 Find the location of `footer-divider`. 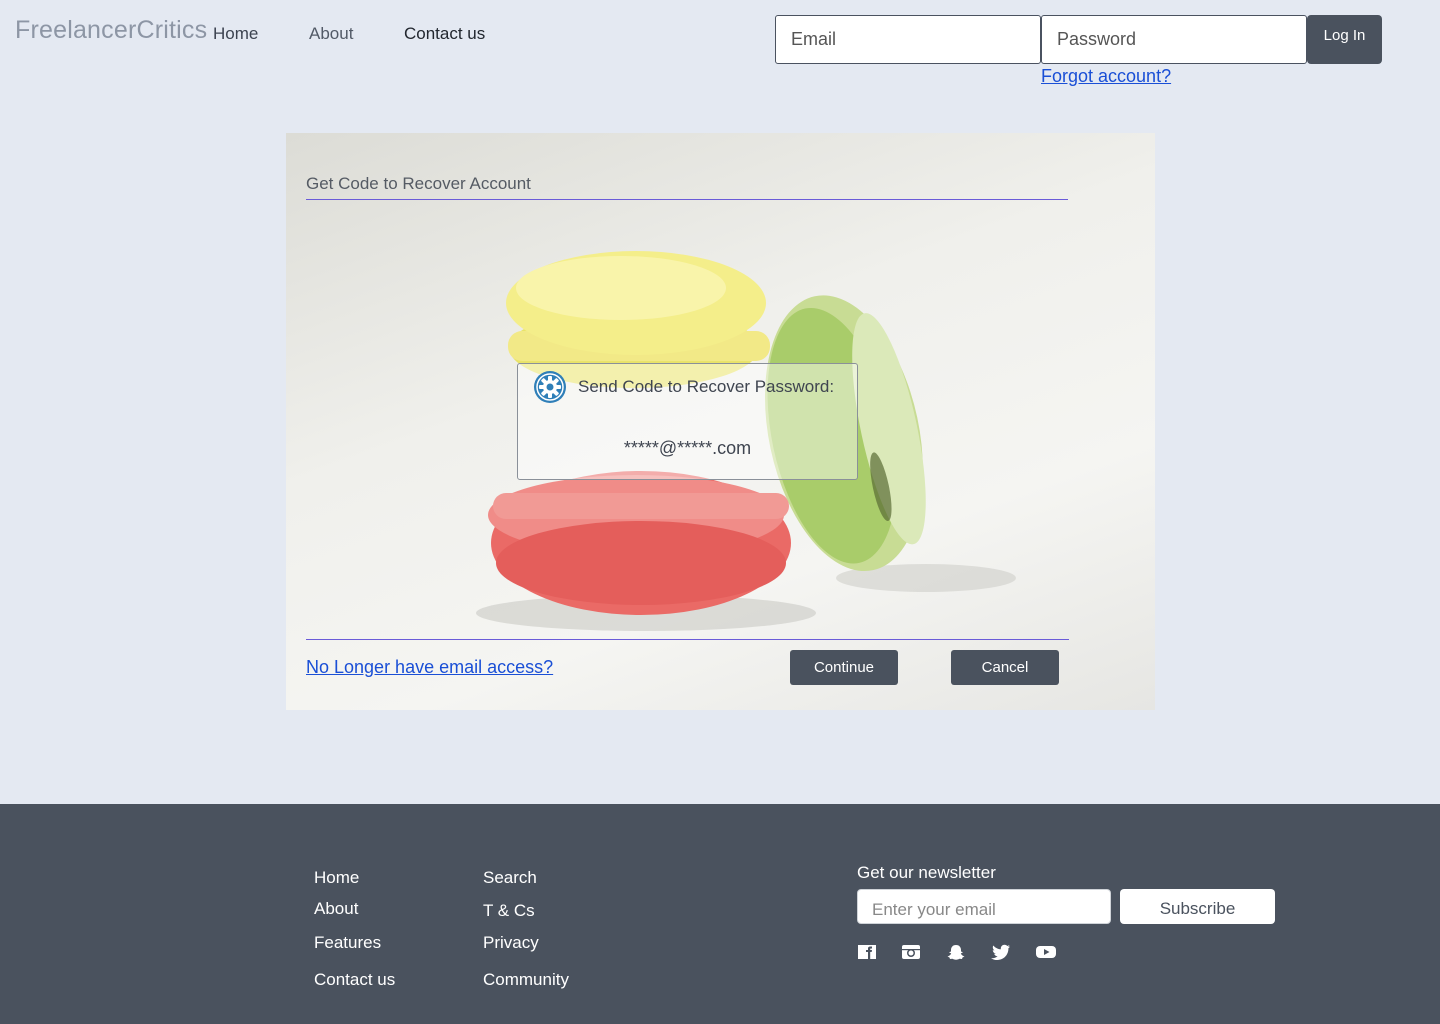

footer-divider is located at coordinates (687, 639).